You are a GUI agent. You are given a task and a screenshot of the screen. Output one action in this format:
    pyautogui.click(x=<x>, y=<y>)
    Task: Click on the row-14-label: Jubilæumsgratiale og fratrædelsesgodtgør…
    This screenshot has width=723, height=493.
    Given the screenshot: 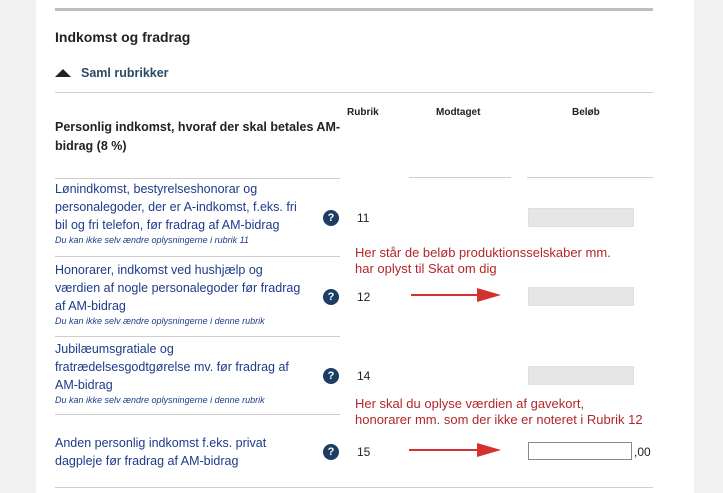 What is the action you would take?
    pyautogui.click(x=190, y=373)
    